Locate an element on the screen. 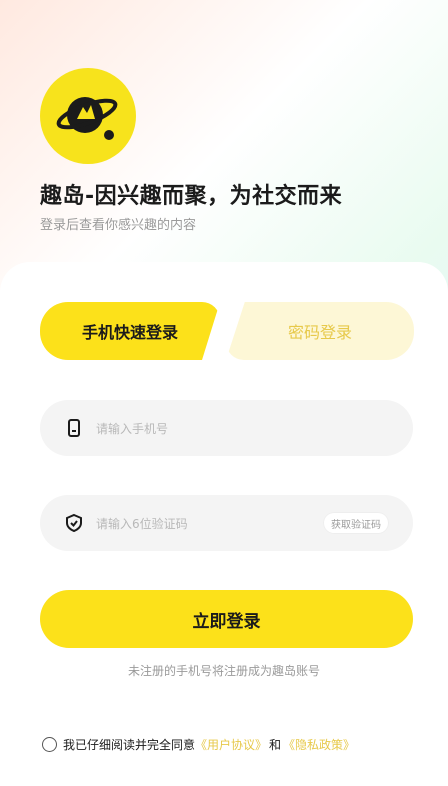 The image size is (448, 786). agreement-row: 我已仔细阅读并完全同意 《用户协议》 和 《隐私政策》 is located at coordinates (198, 744).